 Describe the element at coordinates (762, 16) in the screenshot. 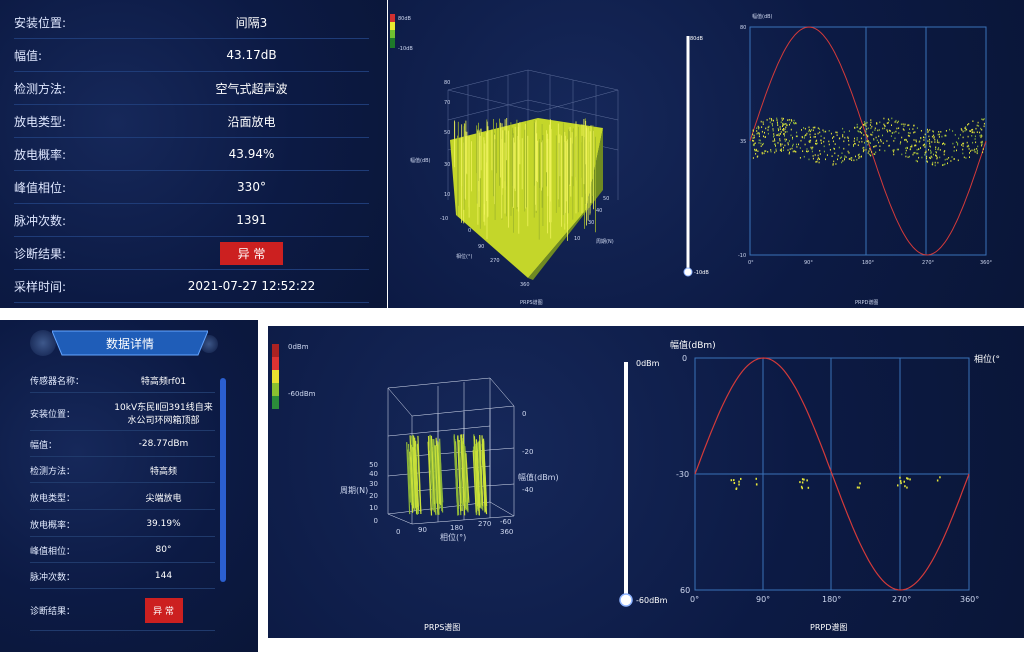

I see `prpd-ylabel: 幅值(dB)` at that location.